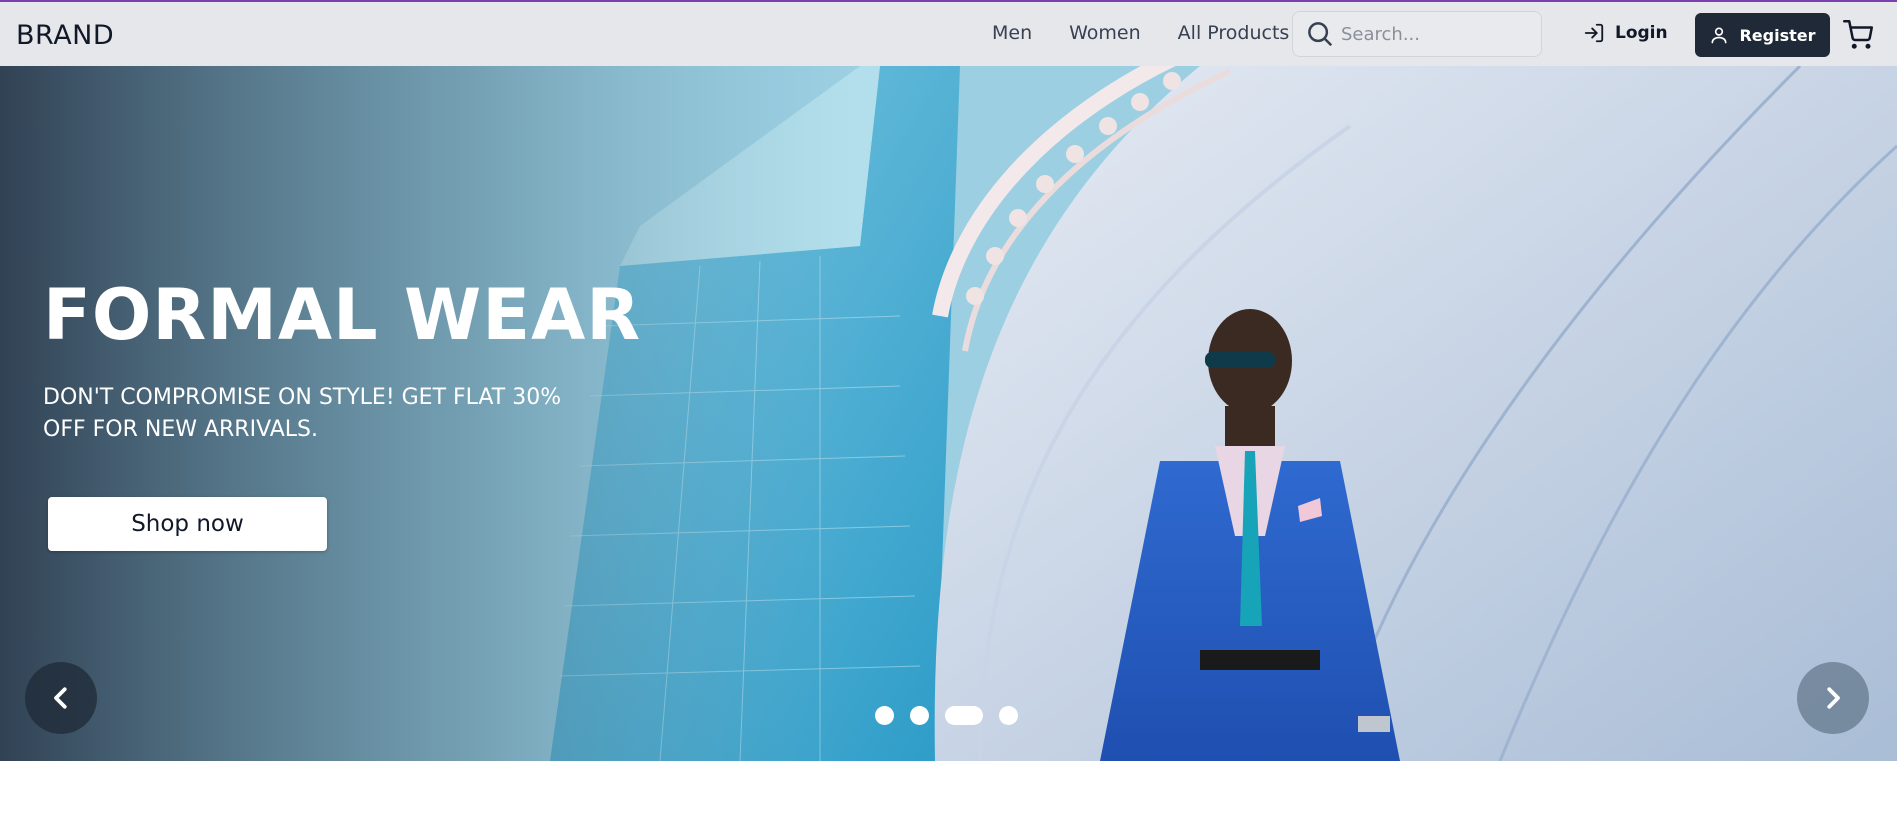 The image size is (1897, 824). What do you see at coordinates (1719, 35) in the screenshot?
I see `user-icon` at bounding box center [1719, 35].